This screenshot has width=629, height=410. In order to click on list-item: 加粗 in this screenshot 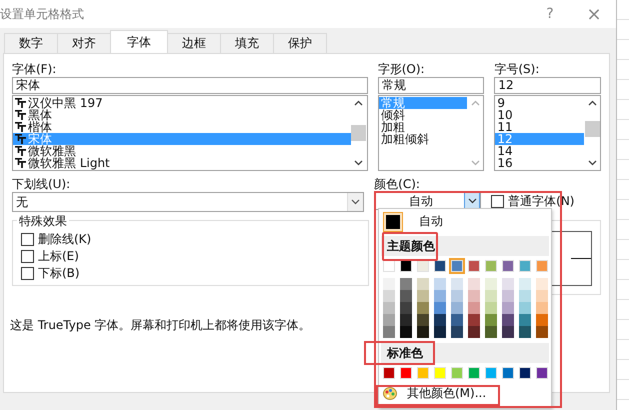, I will do `click(423, 127)`.